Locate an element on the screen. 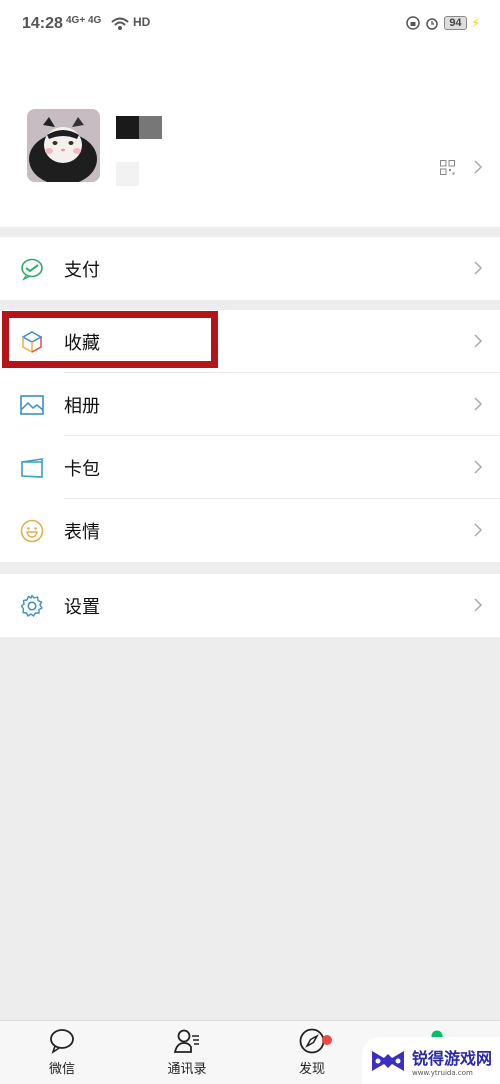 This screenshot has height=1084, width=500. menu-label: 支付 is located at coordinates (82, 270).